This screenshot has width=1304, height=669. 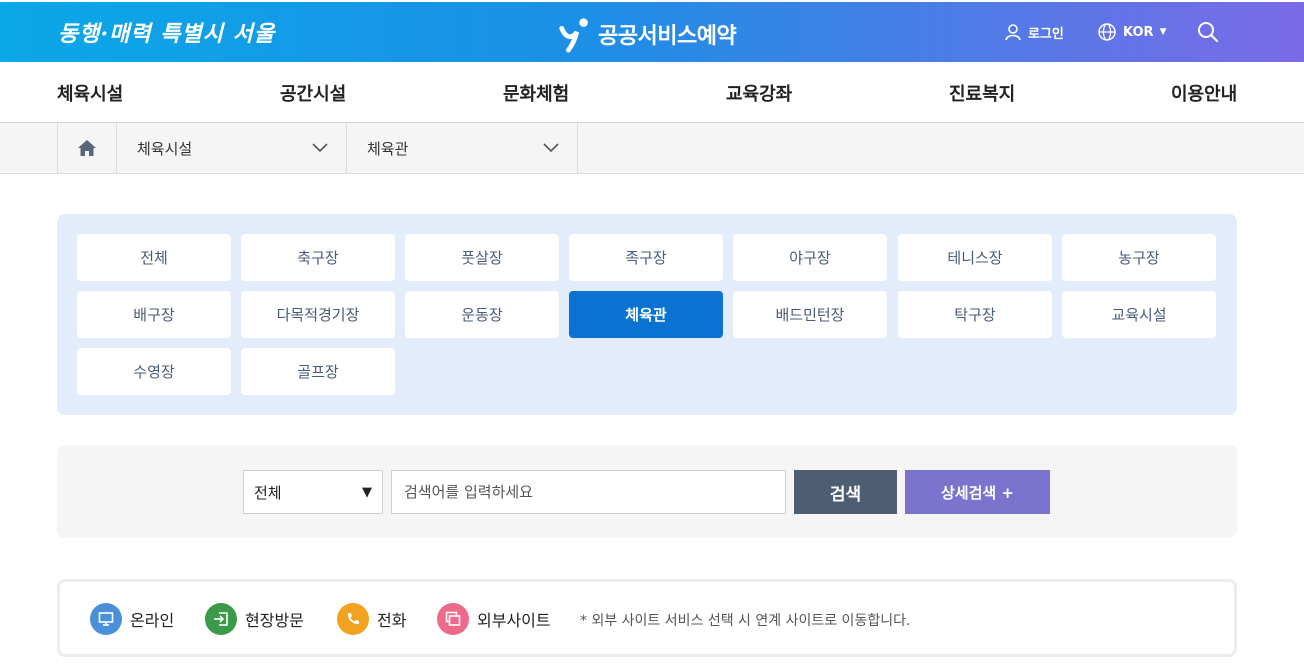 What do you see at coordinates (1139, 314) in the screenshot?
I see `category-education-facility: 교육시설` at bounding box center [1139, 314].